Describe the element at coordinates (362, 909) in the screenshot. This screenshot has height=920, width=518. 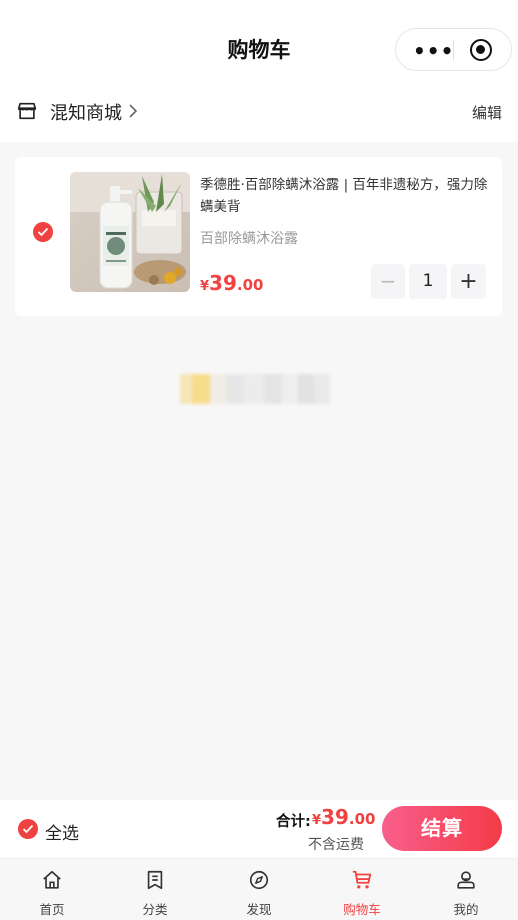
I see `tab-label: 购物车` at that location.